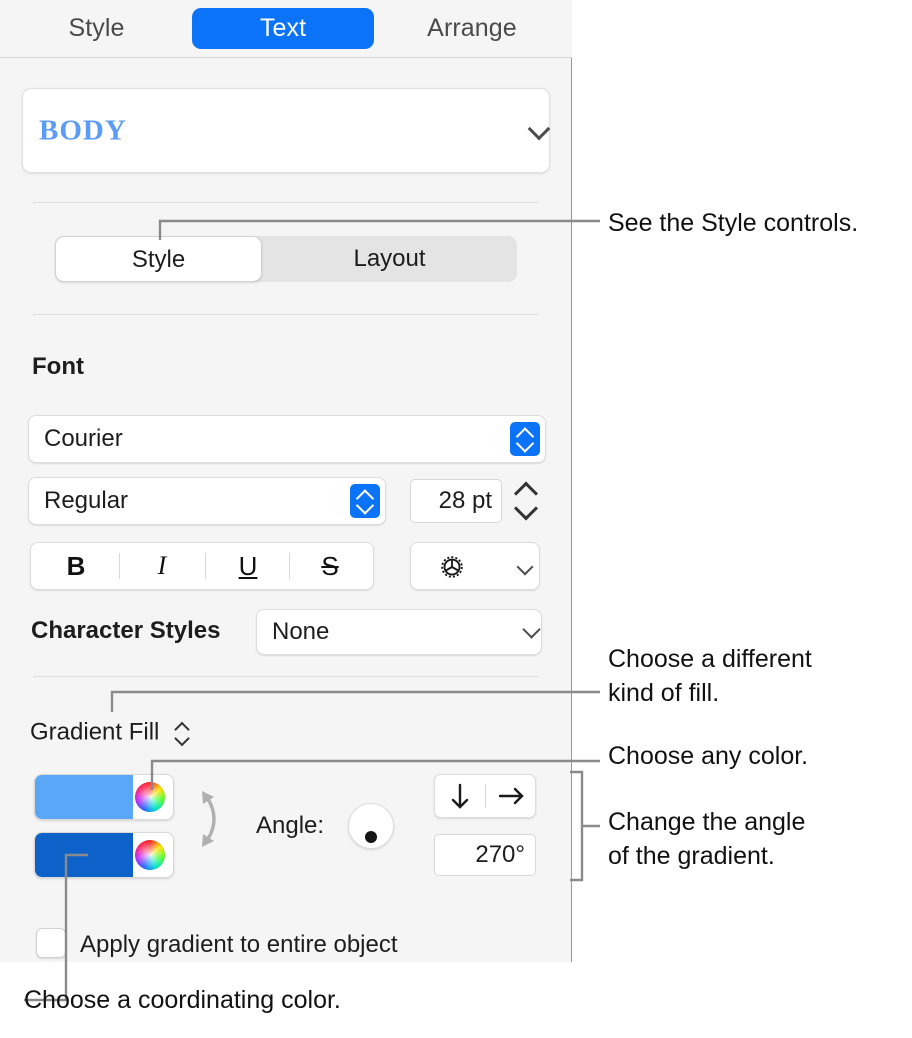  I want to click on gradient-color-start-swatch, so click(104, 797).